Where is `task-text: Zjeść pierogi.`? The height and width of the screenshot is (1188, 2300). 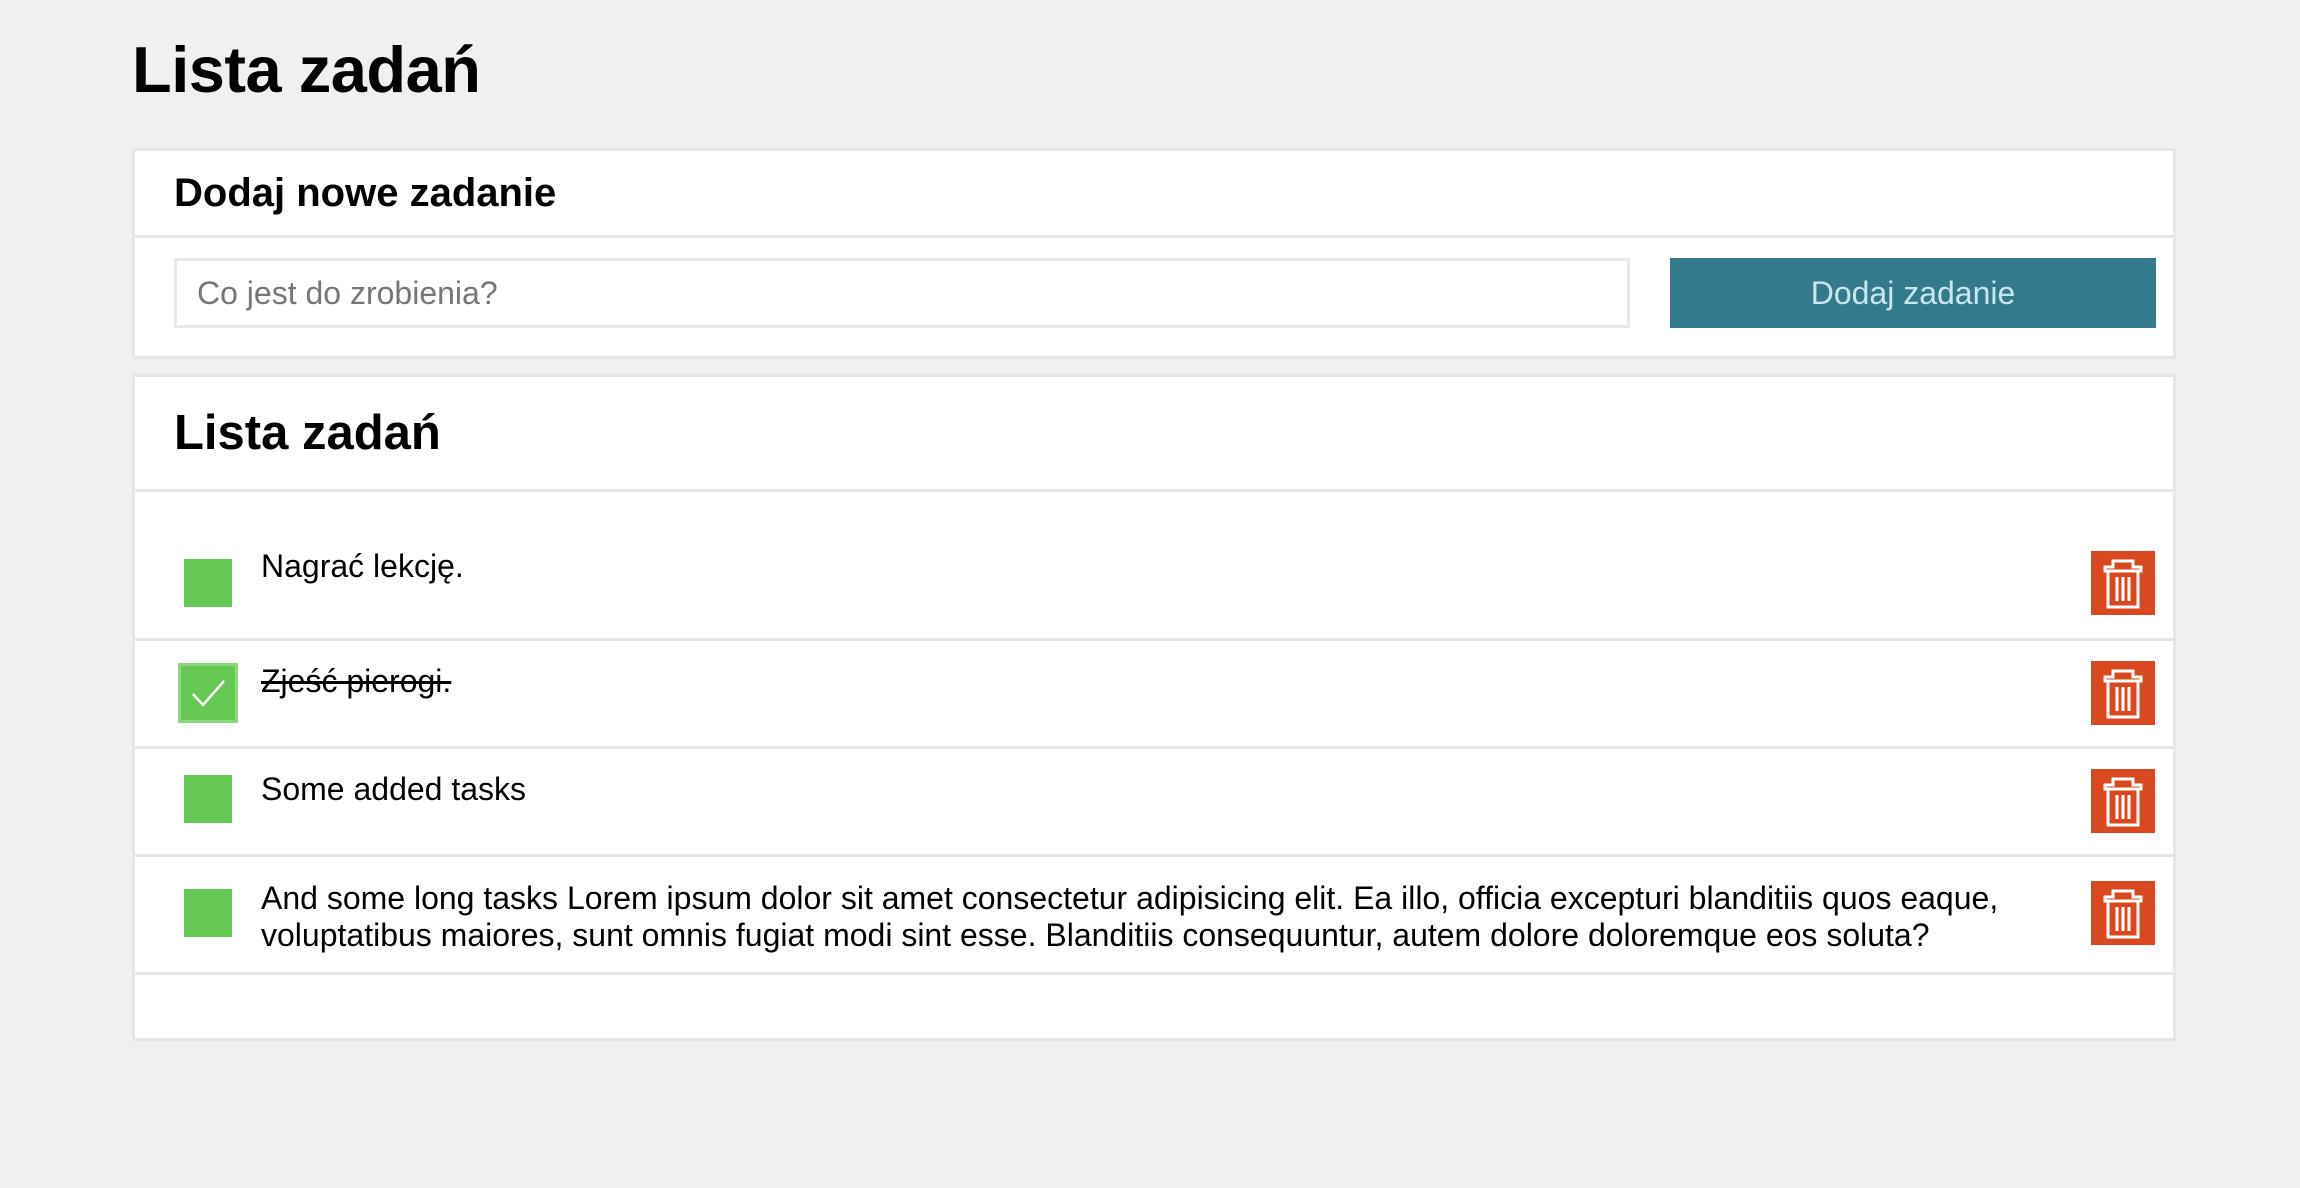
task-text: Zjeść pierogi. is located at coordinates (356, 681).